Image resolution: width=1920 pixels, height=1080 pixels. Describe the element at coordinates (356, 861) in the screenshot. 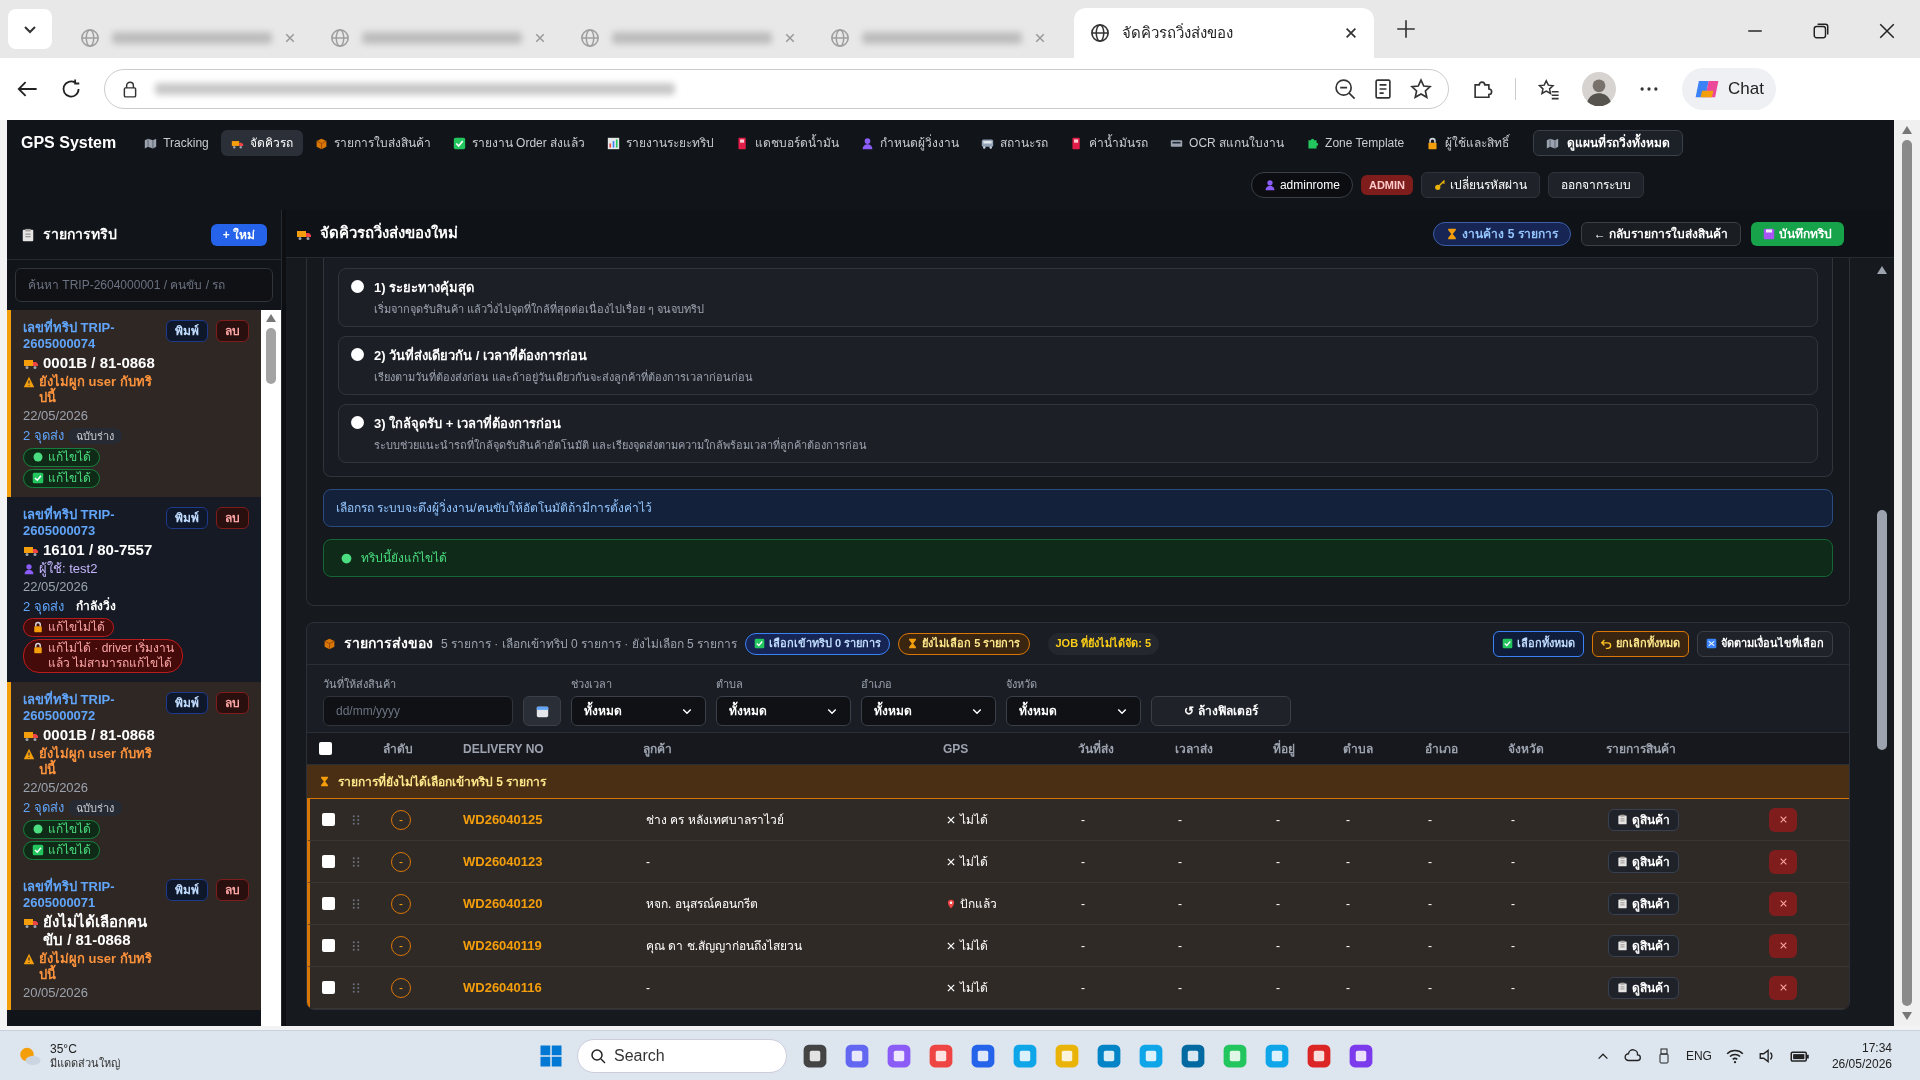

I see `drag-handle-icon` at that location.